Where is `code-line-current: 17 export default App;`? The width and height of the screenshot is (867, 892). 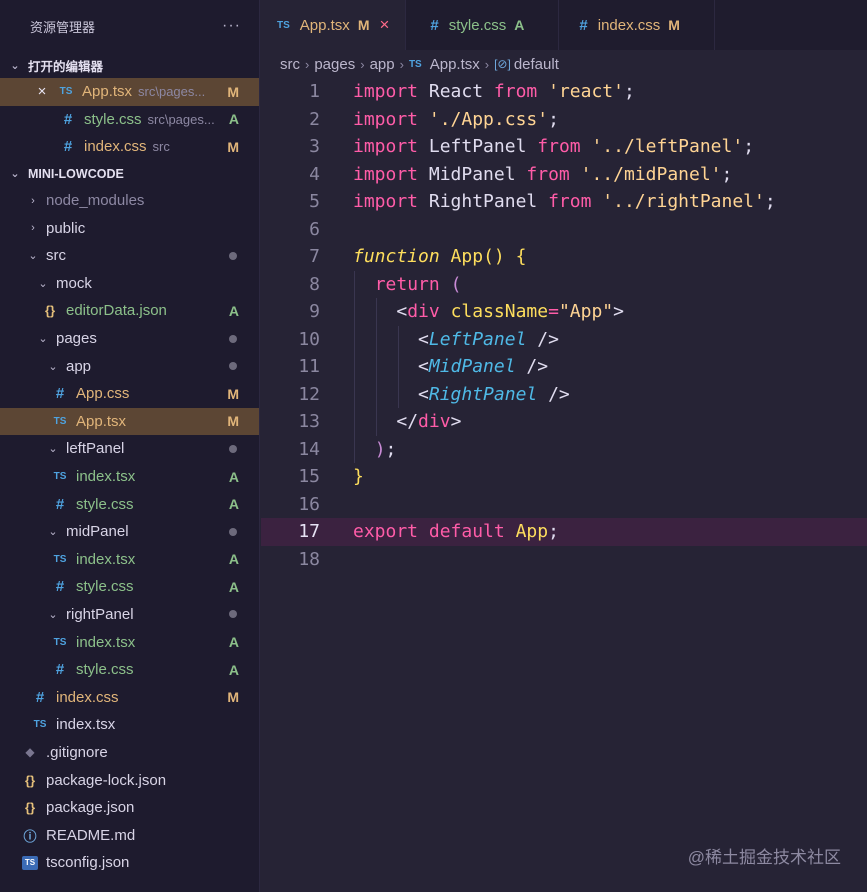
code-line-current: 17 export default App; is located at coordinates (564, 532).